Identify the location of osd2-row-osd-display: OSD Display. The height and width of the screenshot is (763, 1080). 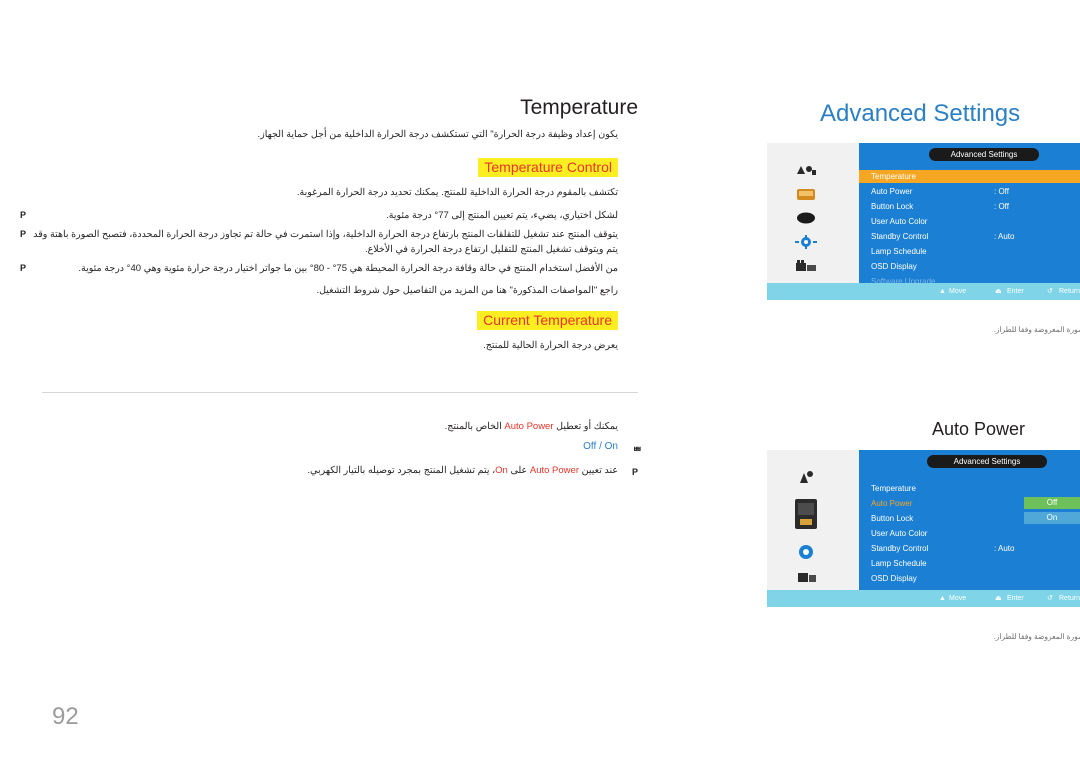
(969, 578).